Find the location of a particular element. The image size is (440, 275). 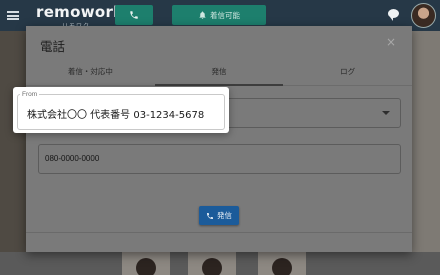

tab-log: ログ is located at coordinates (347, 72).